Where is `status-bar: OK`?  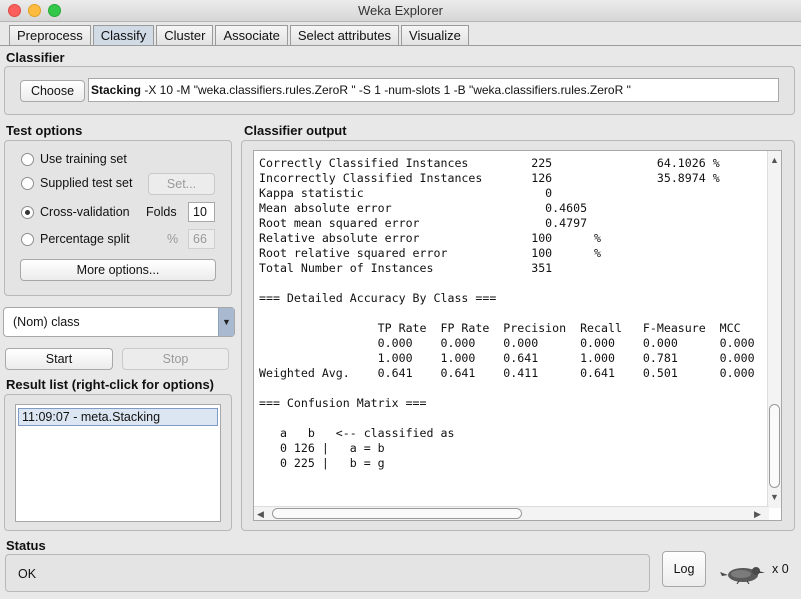
status-bar: OK is located at coordinates (327, 573).